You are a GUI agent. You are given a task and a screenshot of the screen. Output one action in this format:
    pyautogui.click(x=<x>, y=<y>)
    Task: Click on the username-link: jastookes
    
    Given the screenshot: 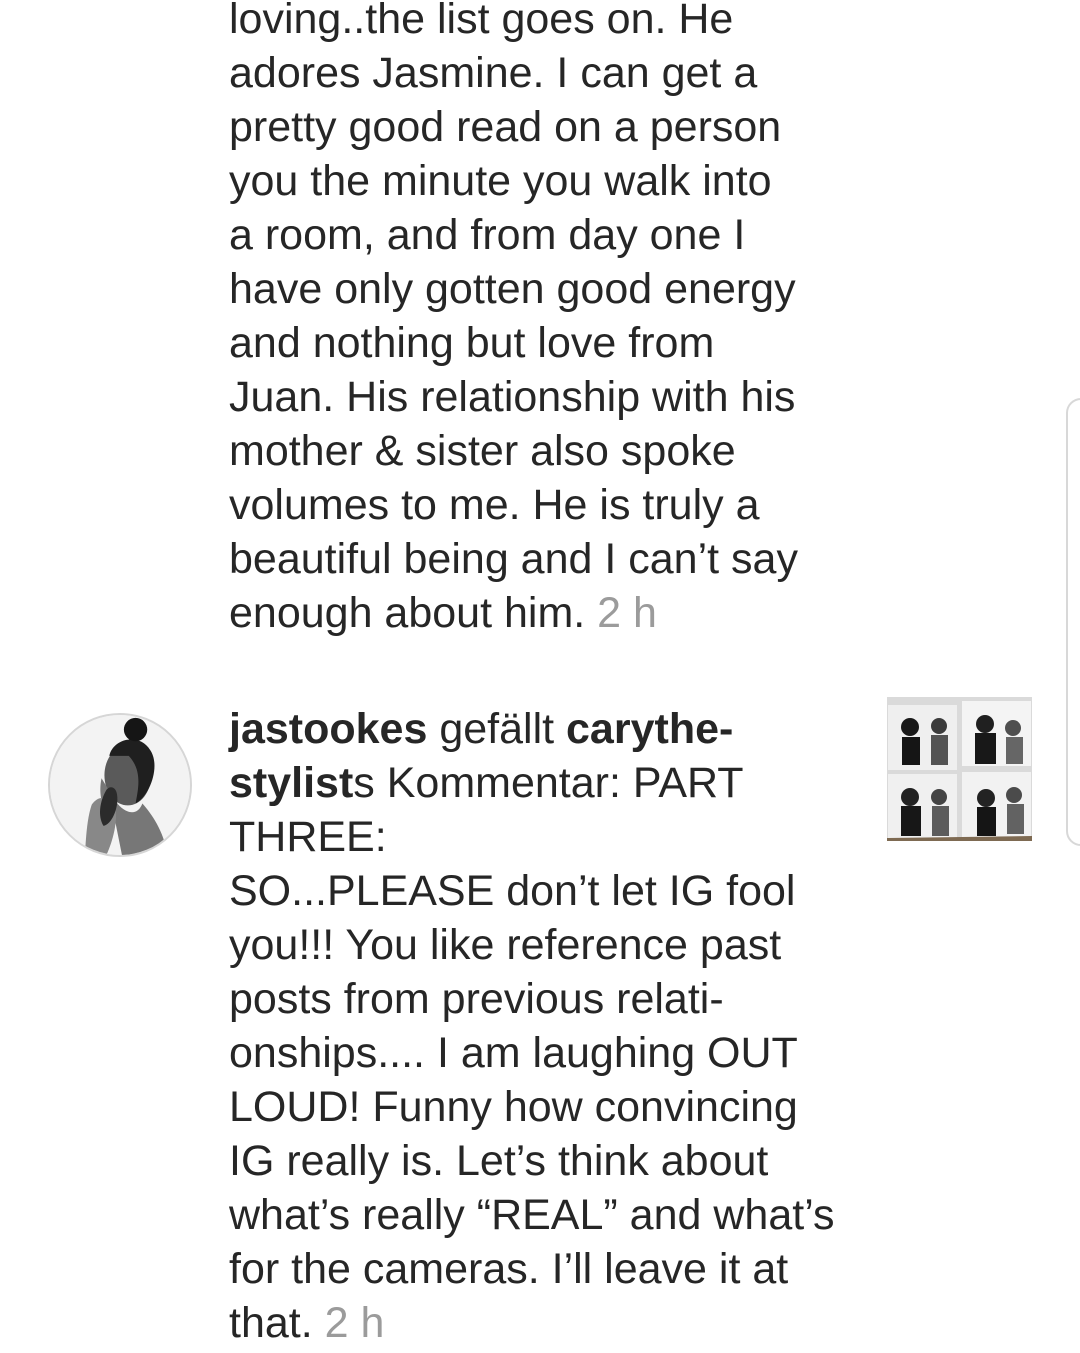 What is the action you would take?
    pyautogui.click(x=328, y=729)
    